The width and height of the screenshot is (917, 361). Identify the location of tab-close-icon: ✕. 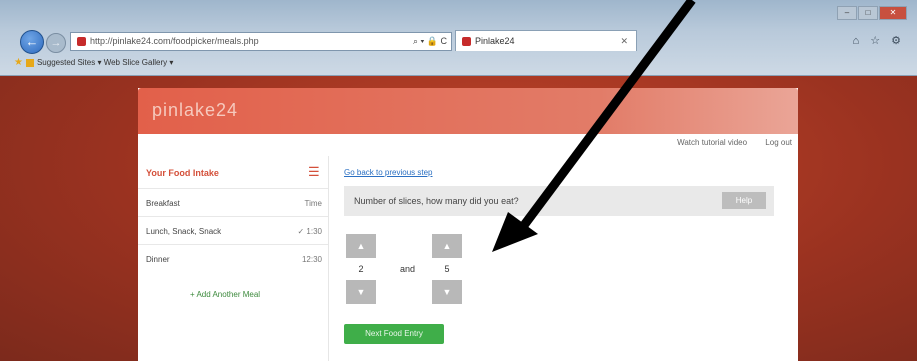
(624, 41).